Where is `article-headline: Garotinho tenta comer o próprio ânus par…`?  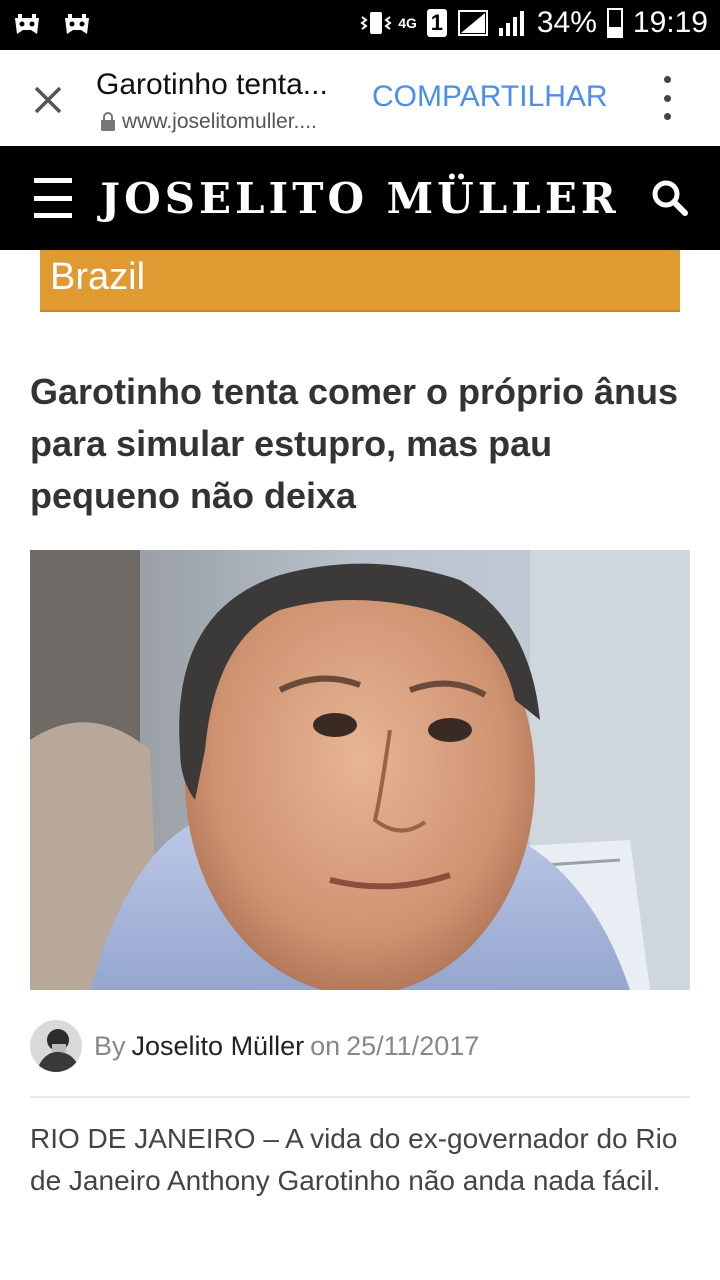
article-headline: Garotinho tenta comer o próprio ânus par… is located at coordinates (354, 443).